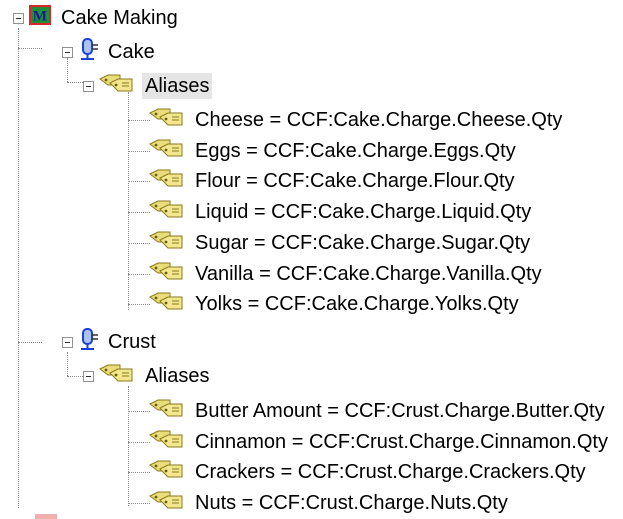 This screenshot has width=623, height=519. I want to click on svg-text: M, so click(40, 17).